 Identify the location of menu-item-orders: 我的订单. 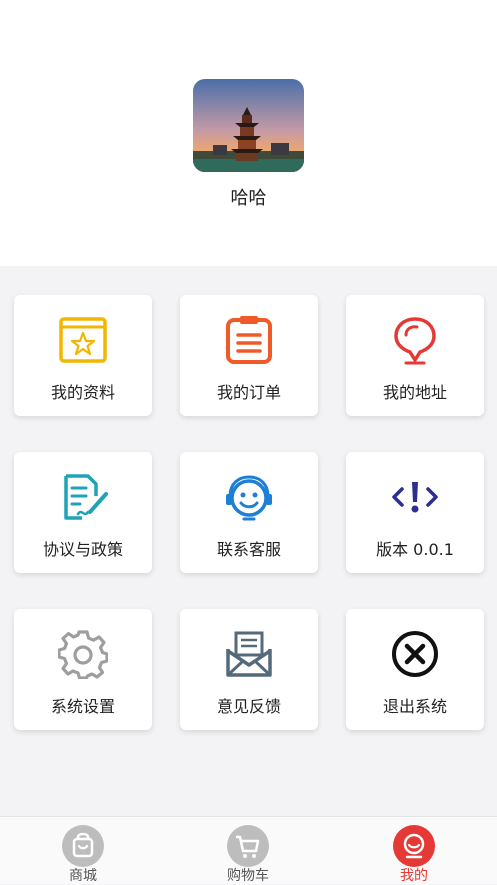
(249, 355).